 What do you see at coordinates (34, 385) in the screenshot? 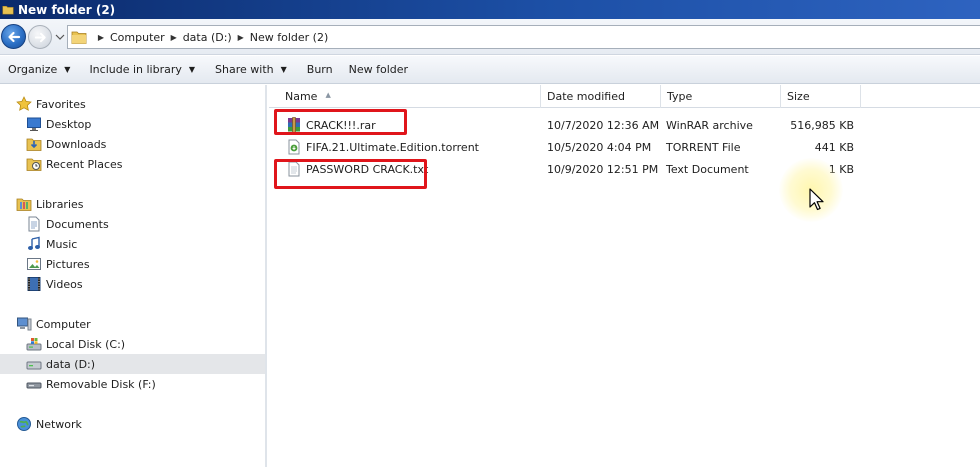
I see `removable-disk-icon` at bounding box center [34, 385].